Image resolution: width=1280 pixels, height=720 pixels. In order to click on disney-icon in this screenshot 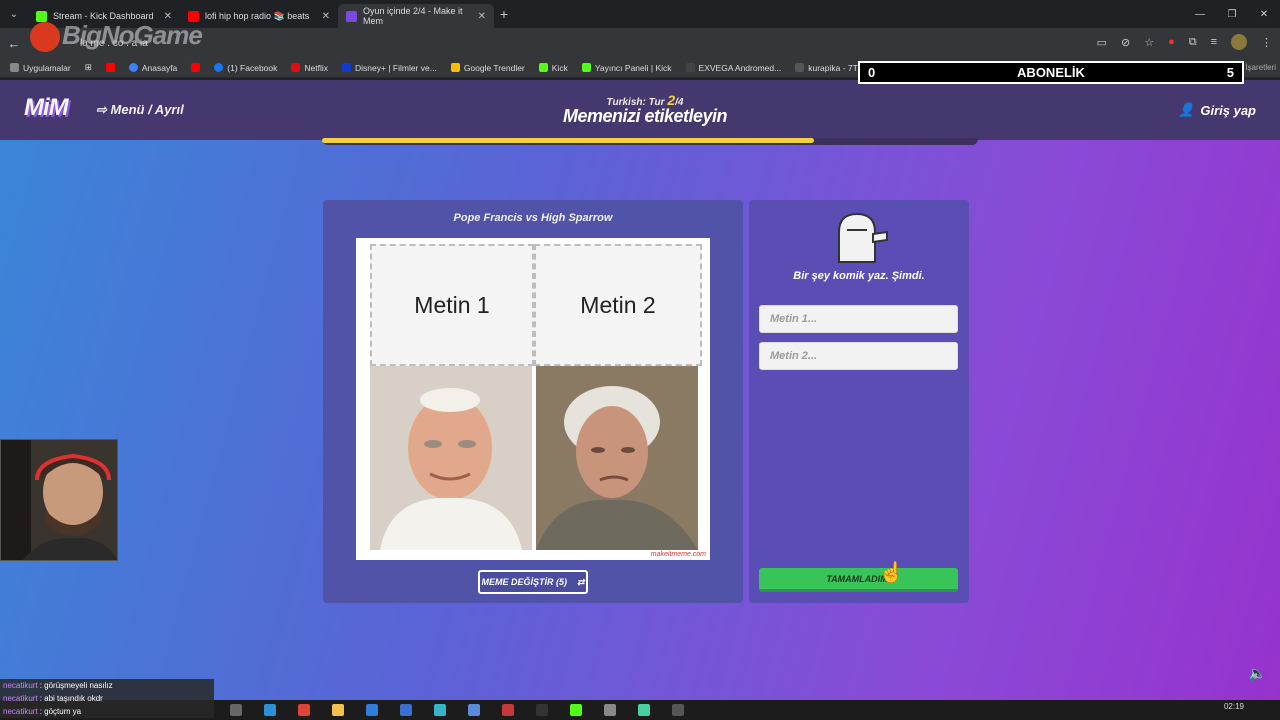, I will do `click(347, 67)`.